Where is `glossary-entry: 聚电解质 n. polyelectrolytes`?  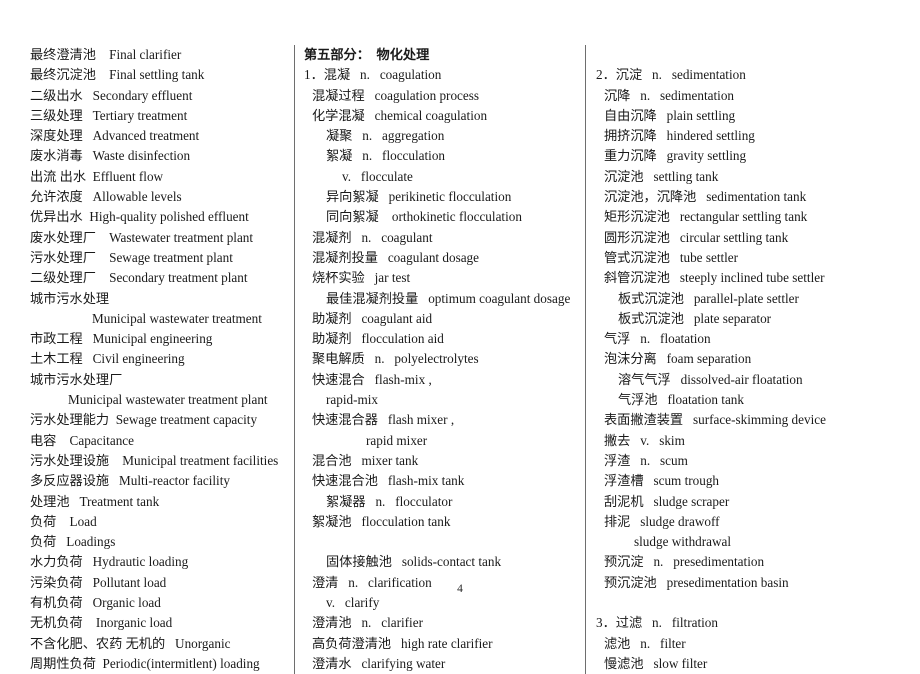
glossary-entry: 聚电解质 n. polyelectrolytes is located at coordinates (395, 359).